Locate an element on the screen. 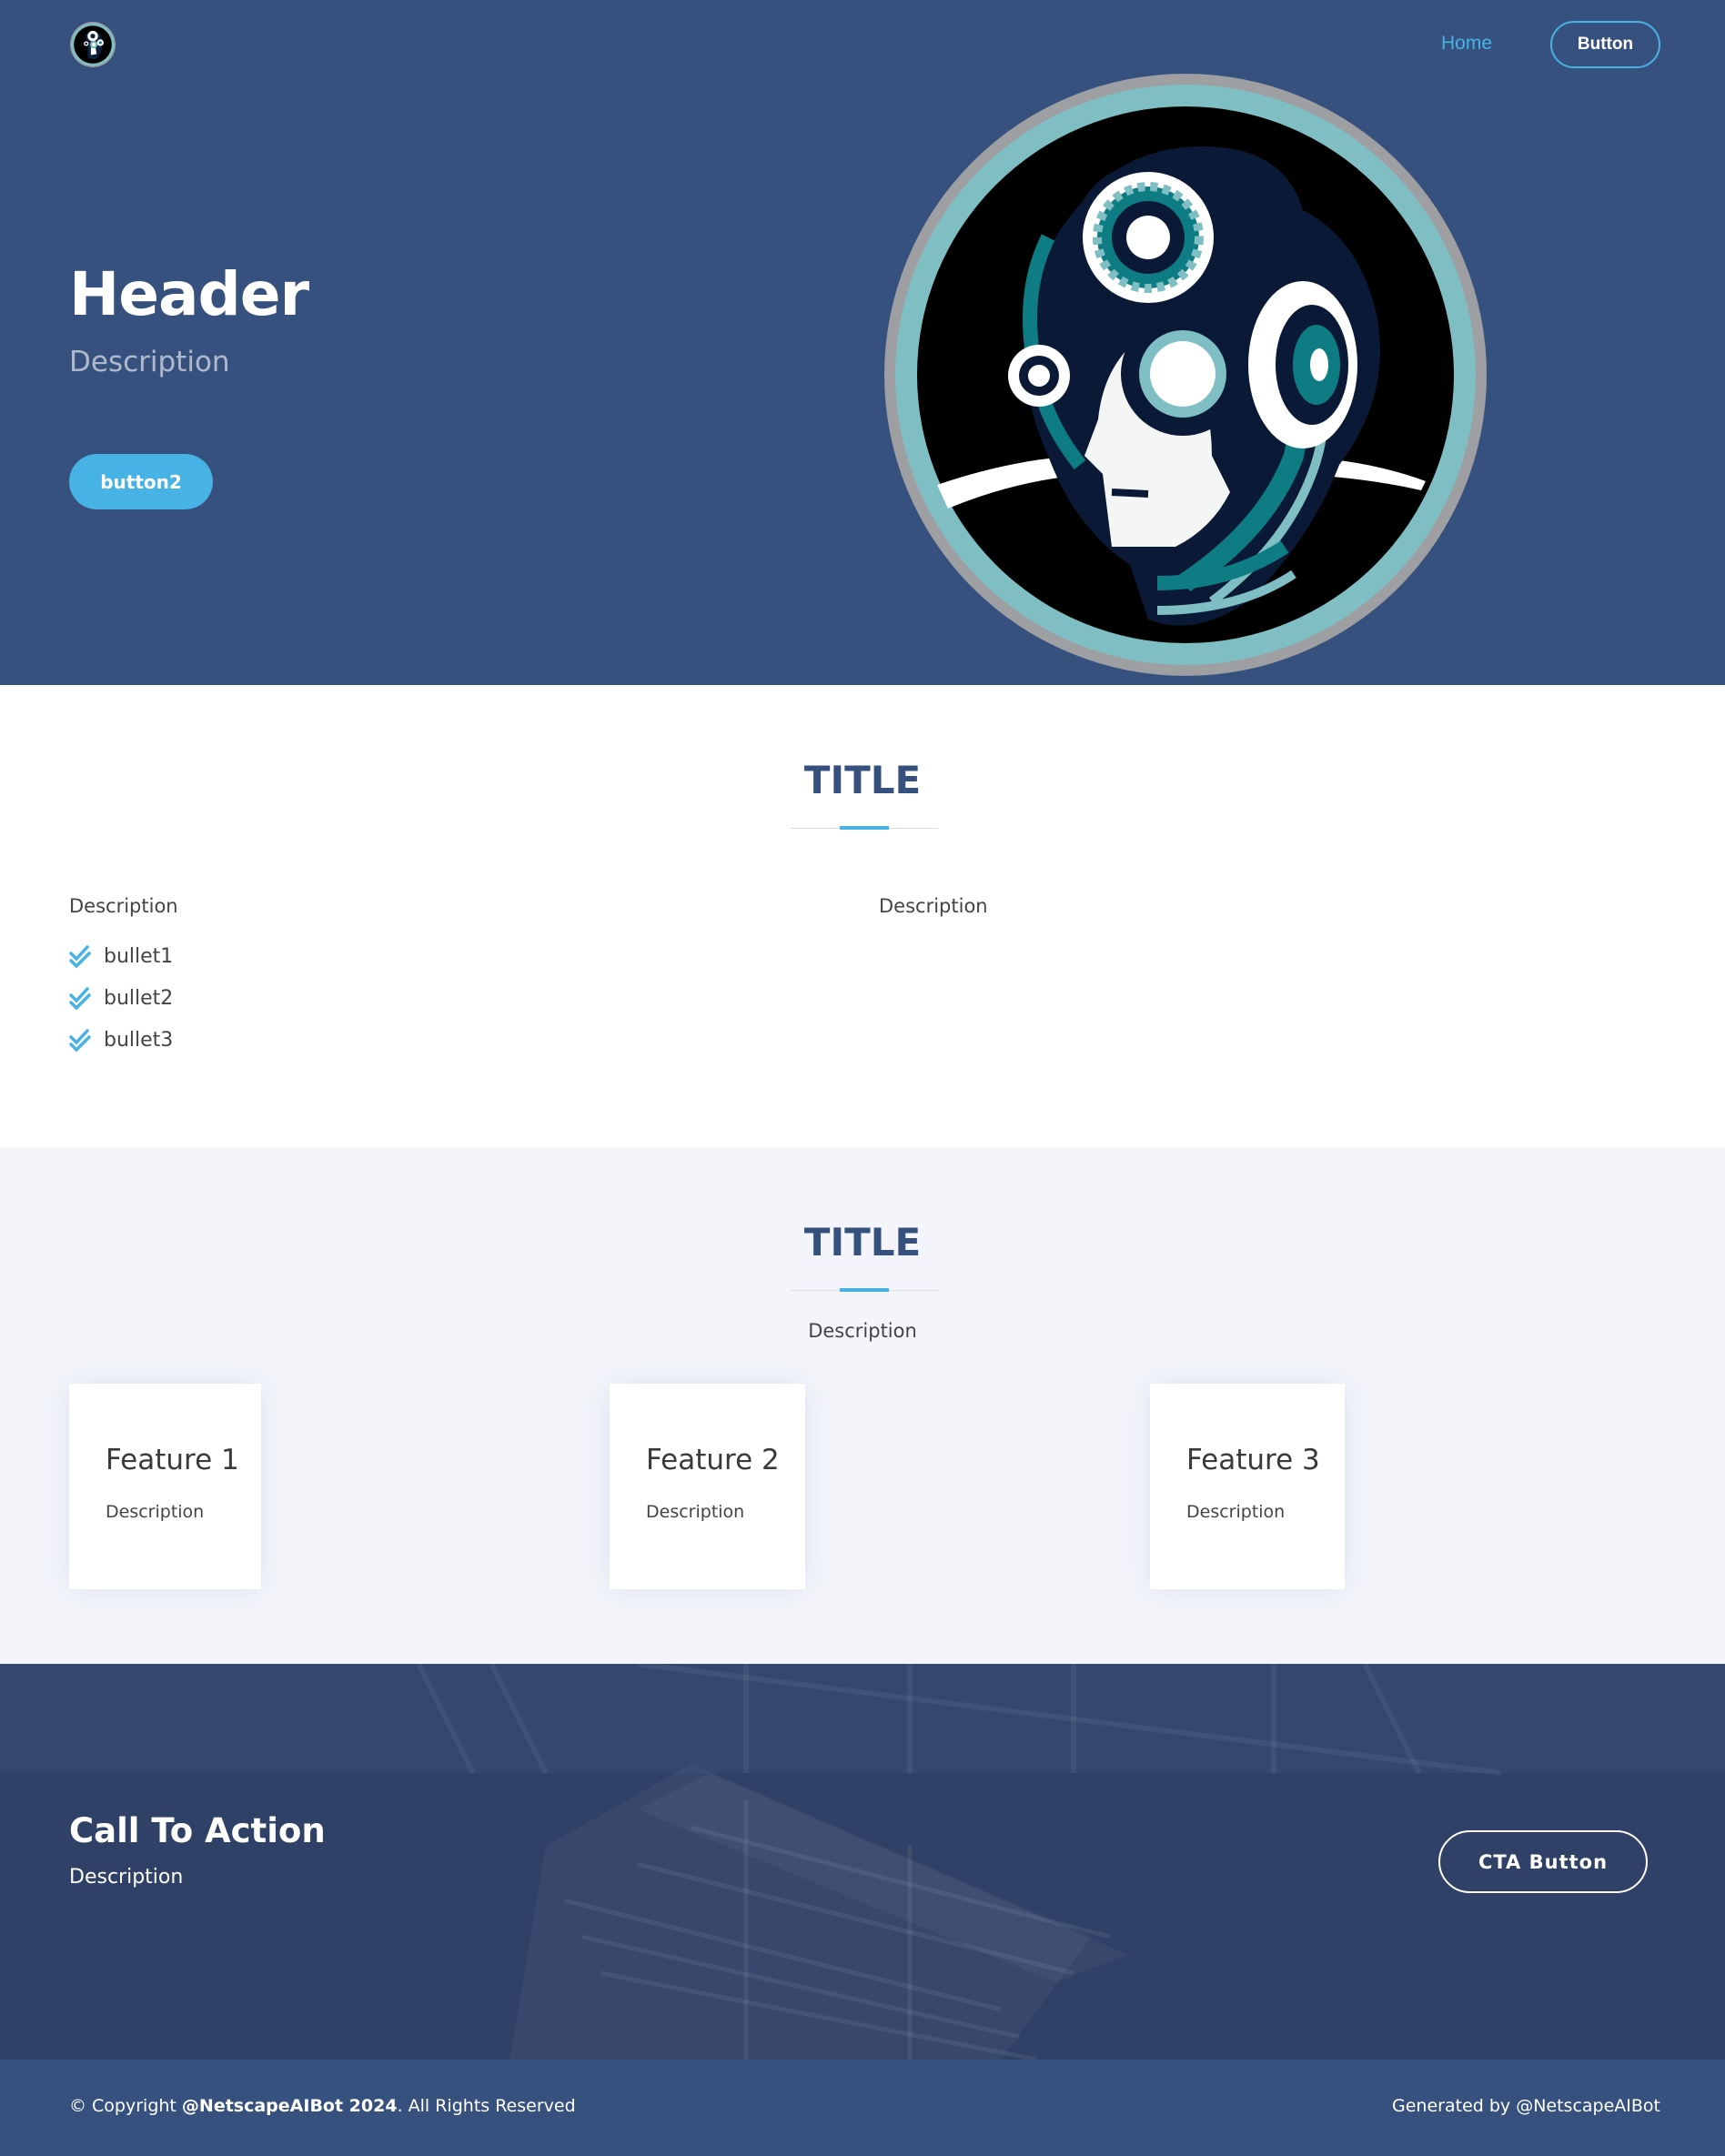 The width and height of the screenshot is (1725, 2156). about-right-description: Description is located at coordinates (933, 906).